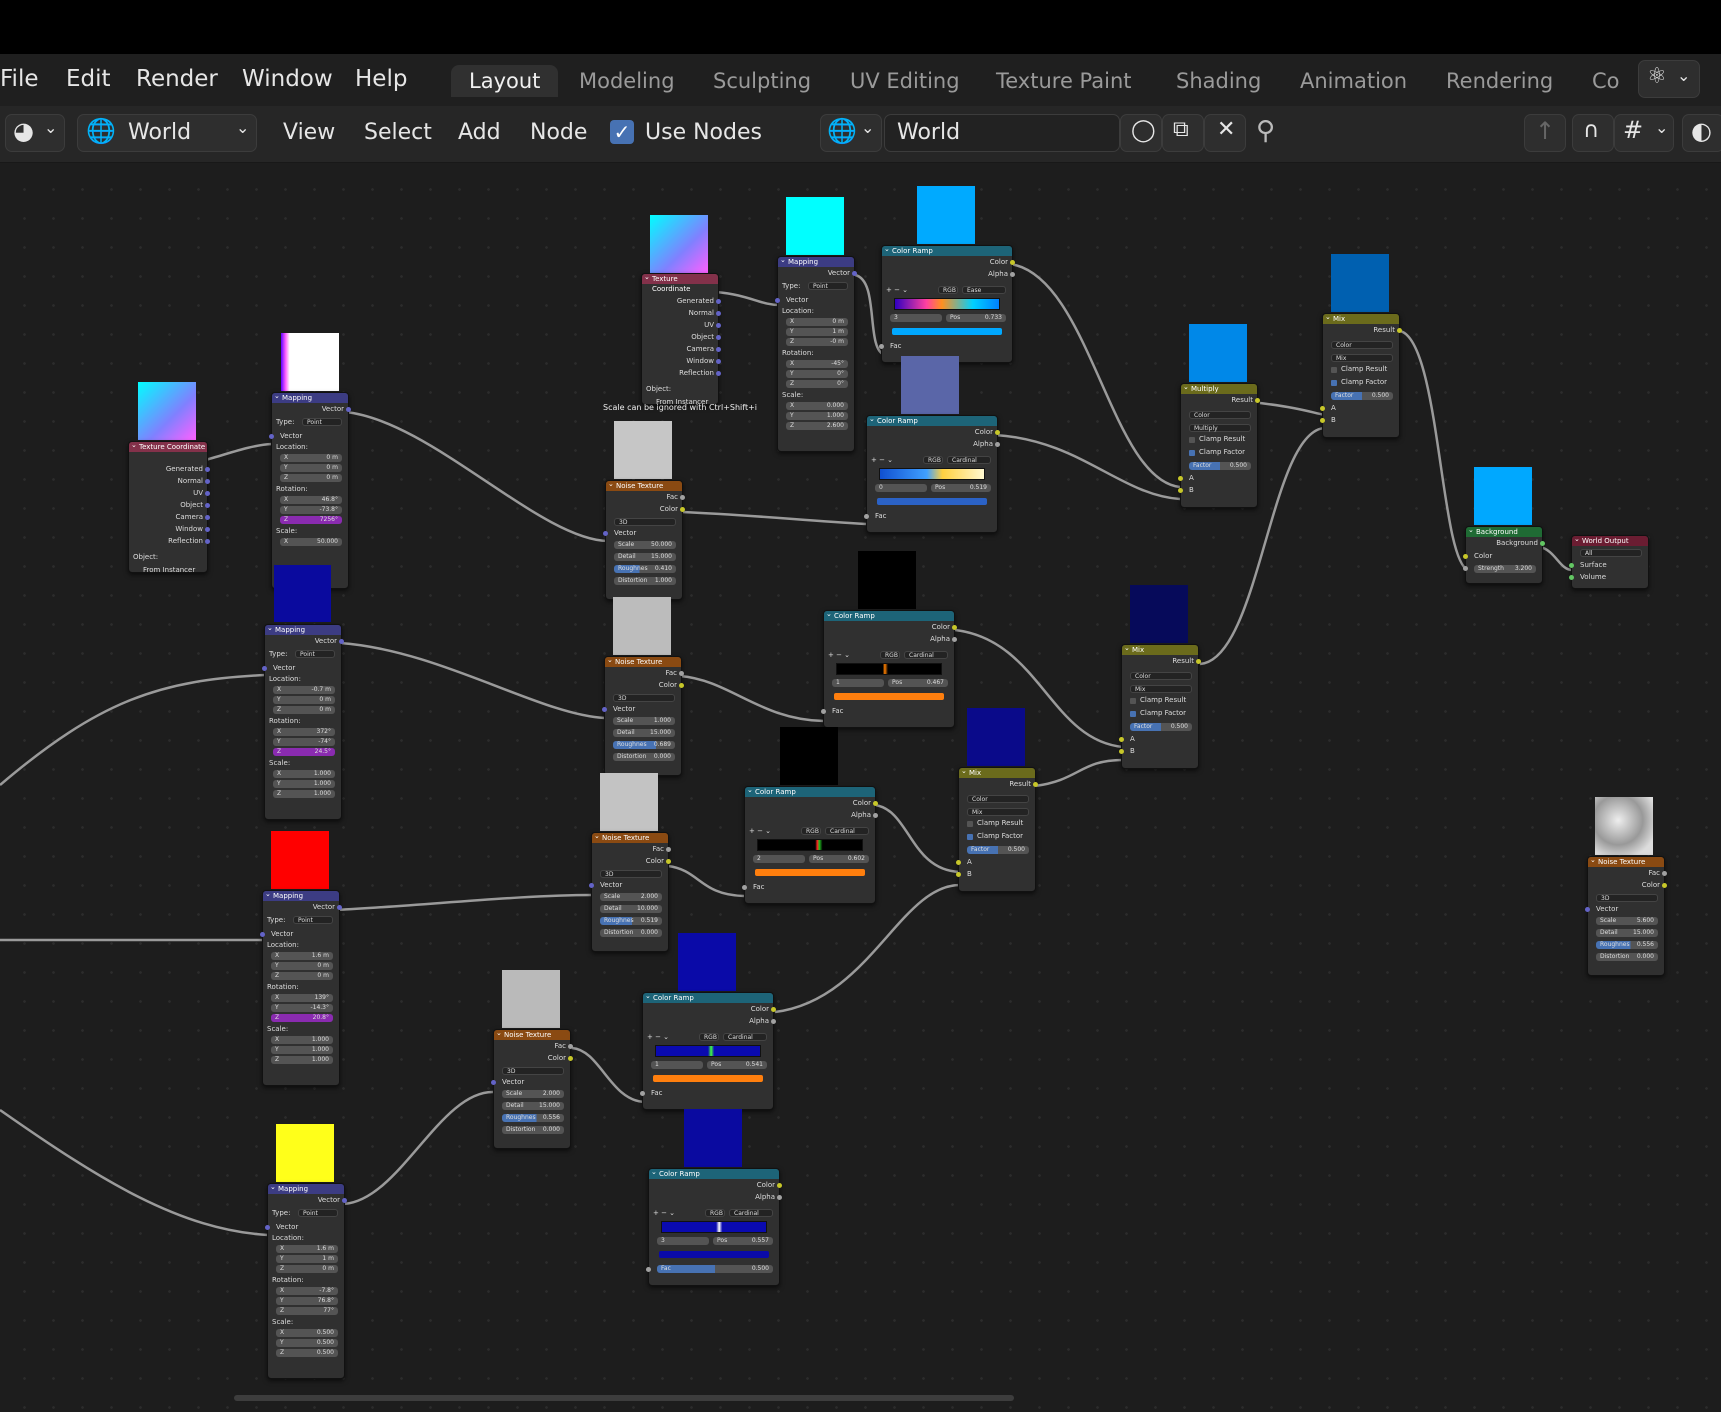 This screenshot has height=1412, width=1721. Describe the element at coordinates (779, 859) in the screenshot. I see `stop-index-field: 2` at that location.